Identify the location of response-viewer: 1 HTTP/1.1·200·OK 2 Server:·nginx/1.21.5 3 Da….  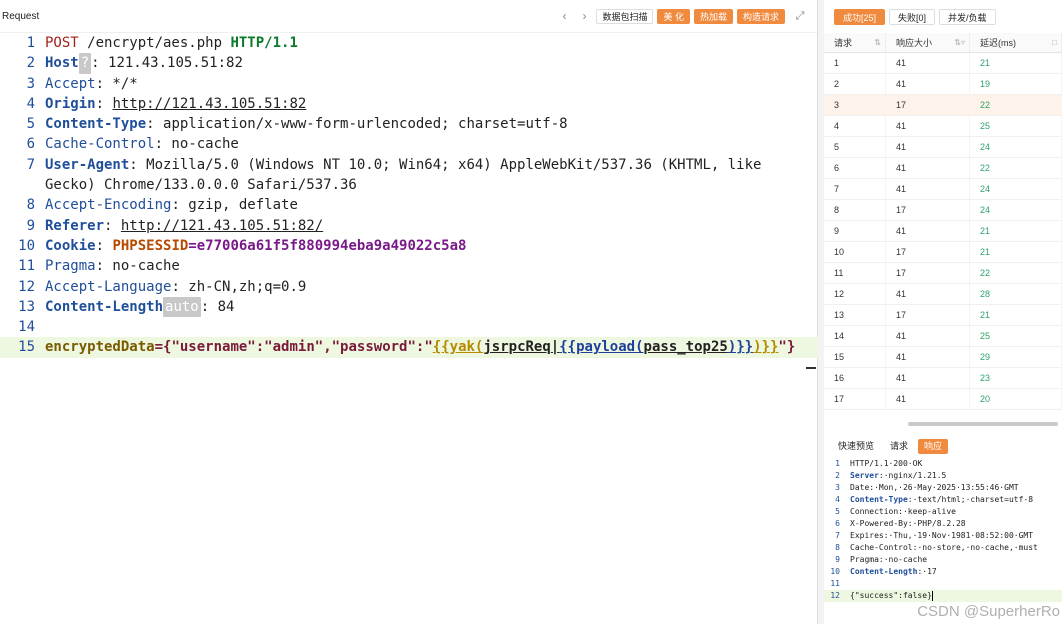
(943, 541).